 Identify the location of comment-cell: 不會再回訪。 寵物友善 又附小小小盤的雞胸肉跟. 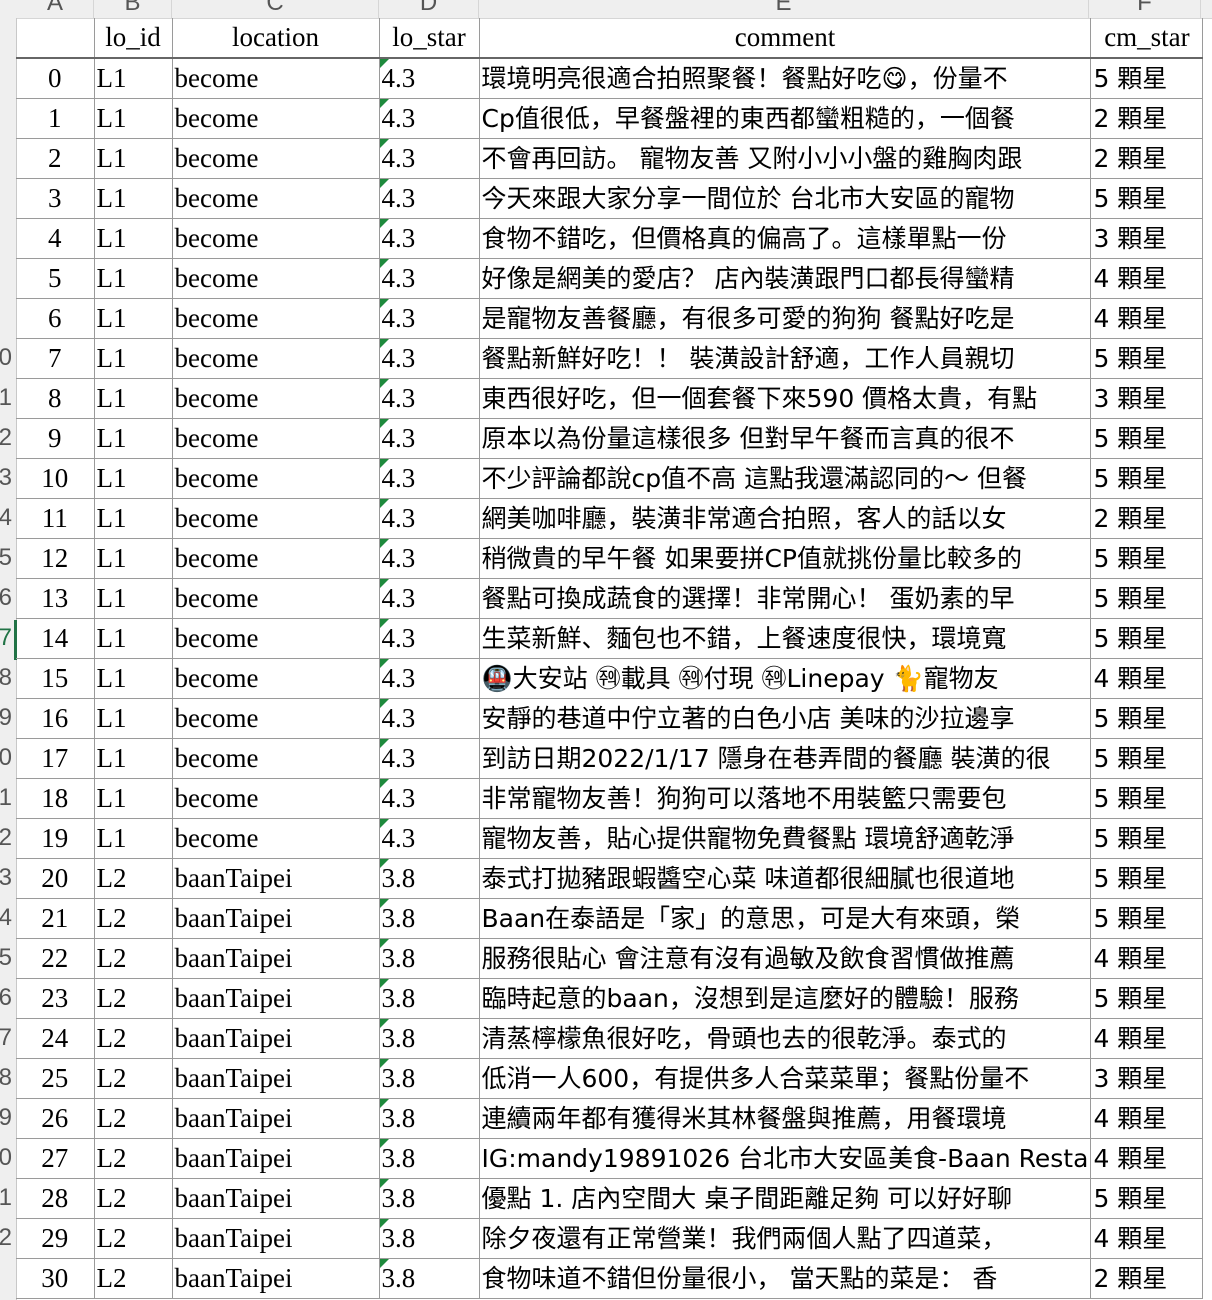
(785, 158).